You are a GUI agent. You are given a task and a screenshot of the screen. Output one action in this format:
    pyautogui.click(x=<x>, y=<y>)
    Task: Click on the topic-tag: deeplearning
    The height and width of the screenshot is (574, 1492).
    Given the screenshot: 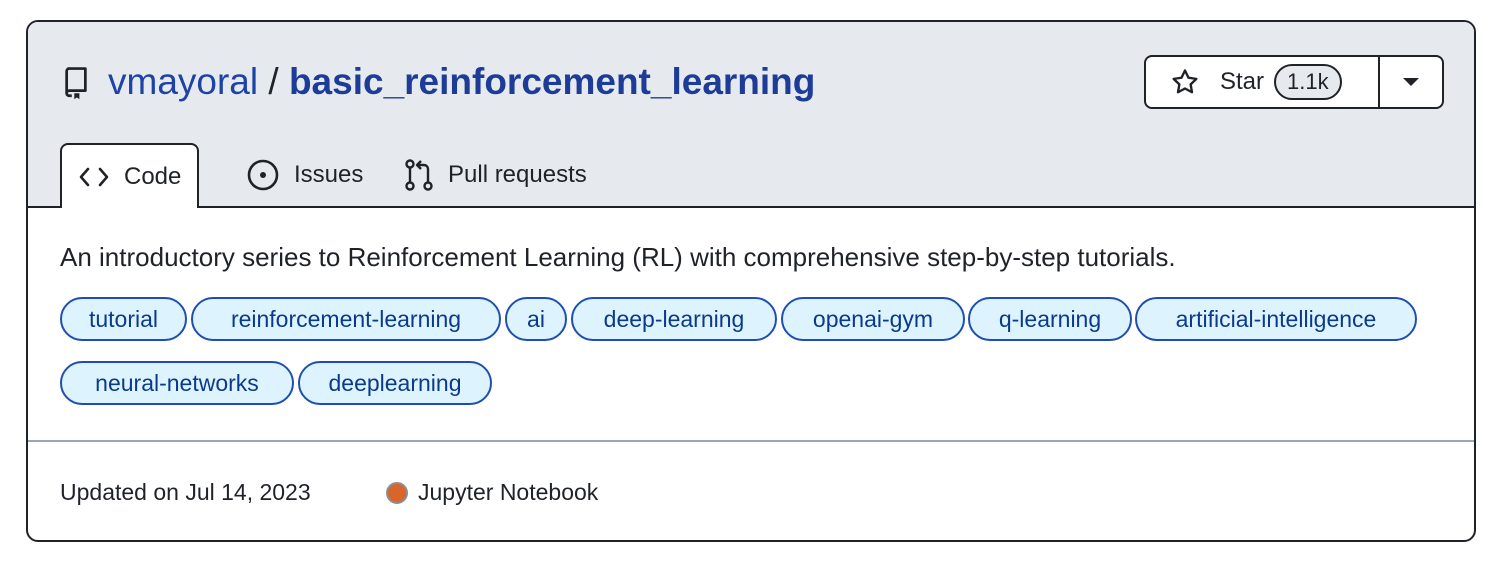 What is the action you would take?
    pyautogui.click(x=395, y=383)
    